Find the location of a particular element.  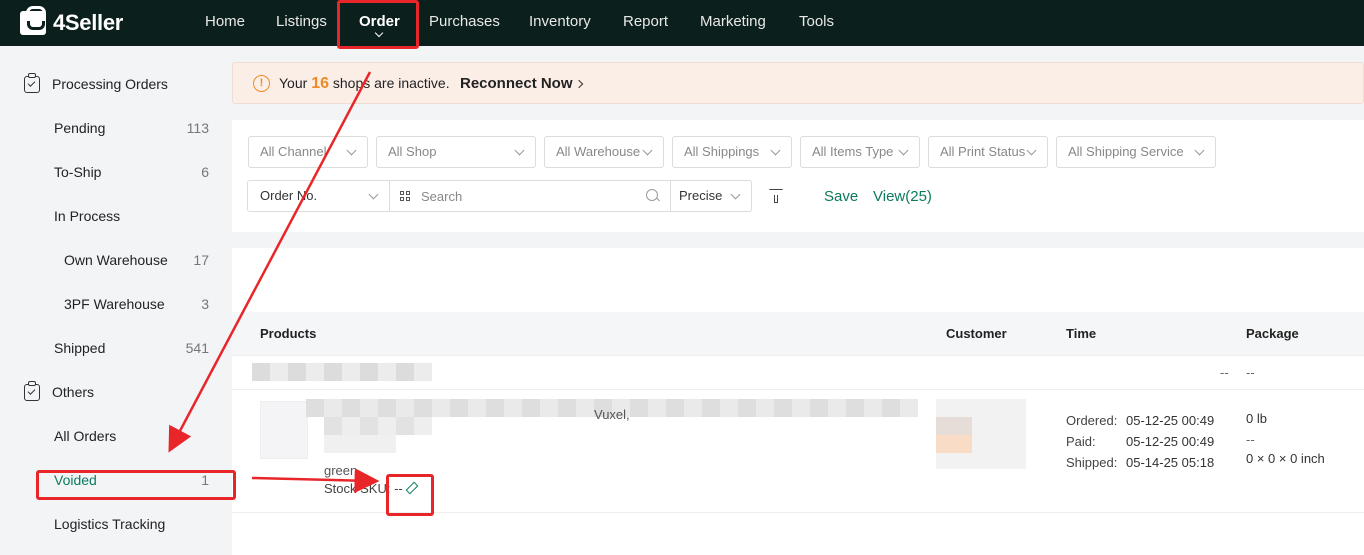

nav-inventory: Inventory is located at coordinates (560, 23).